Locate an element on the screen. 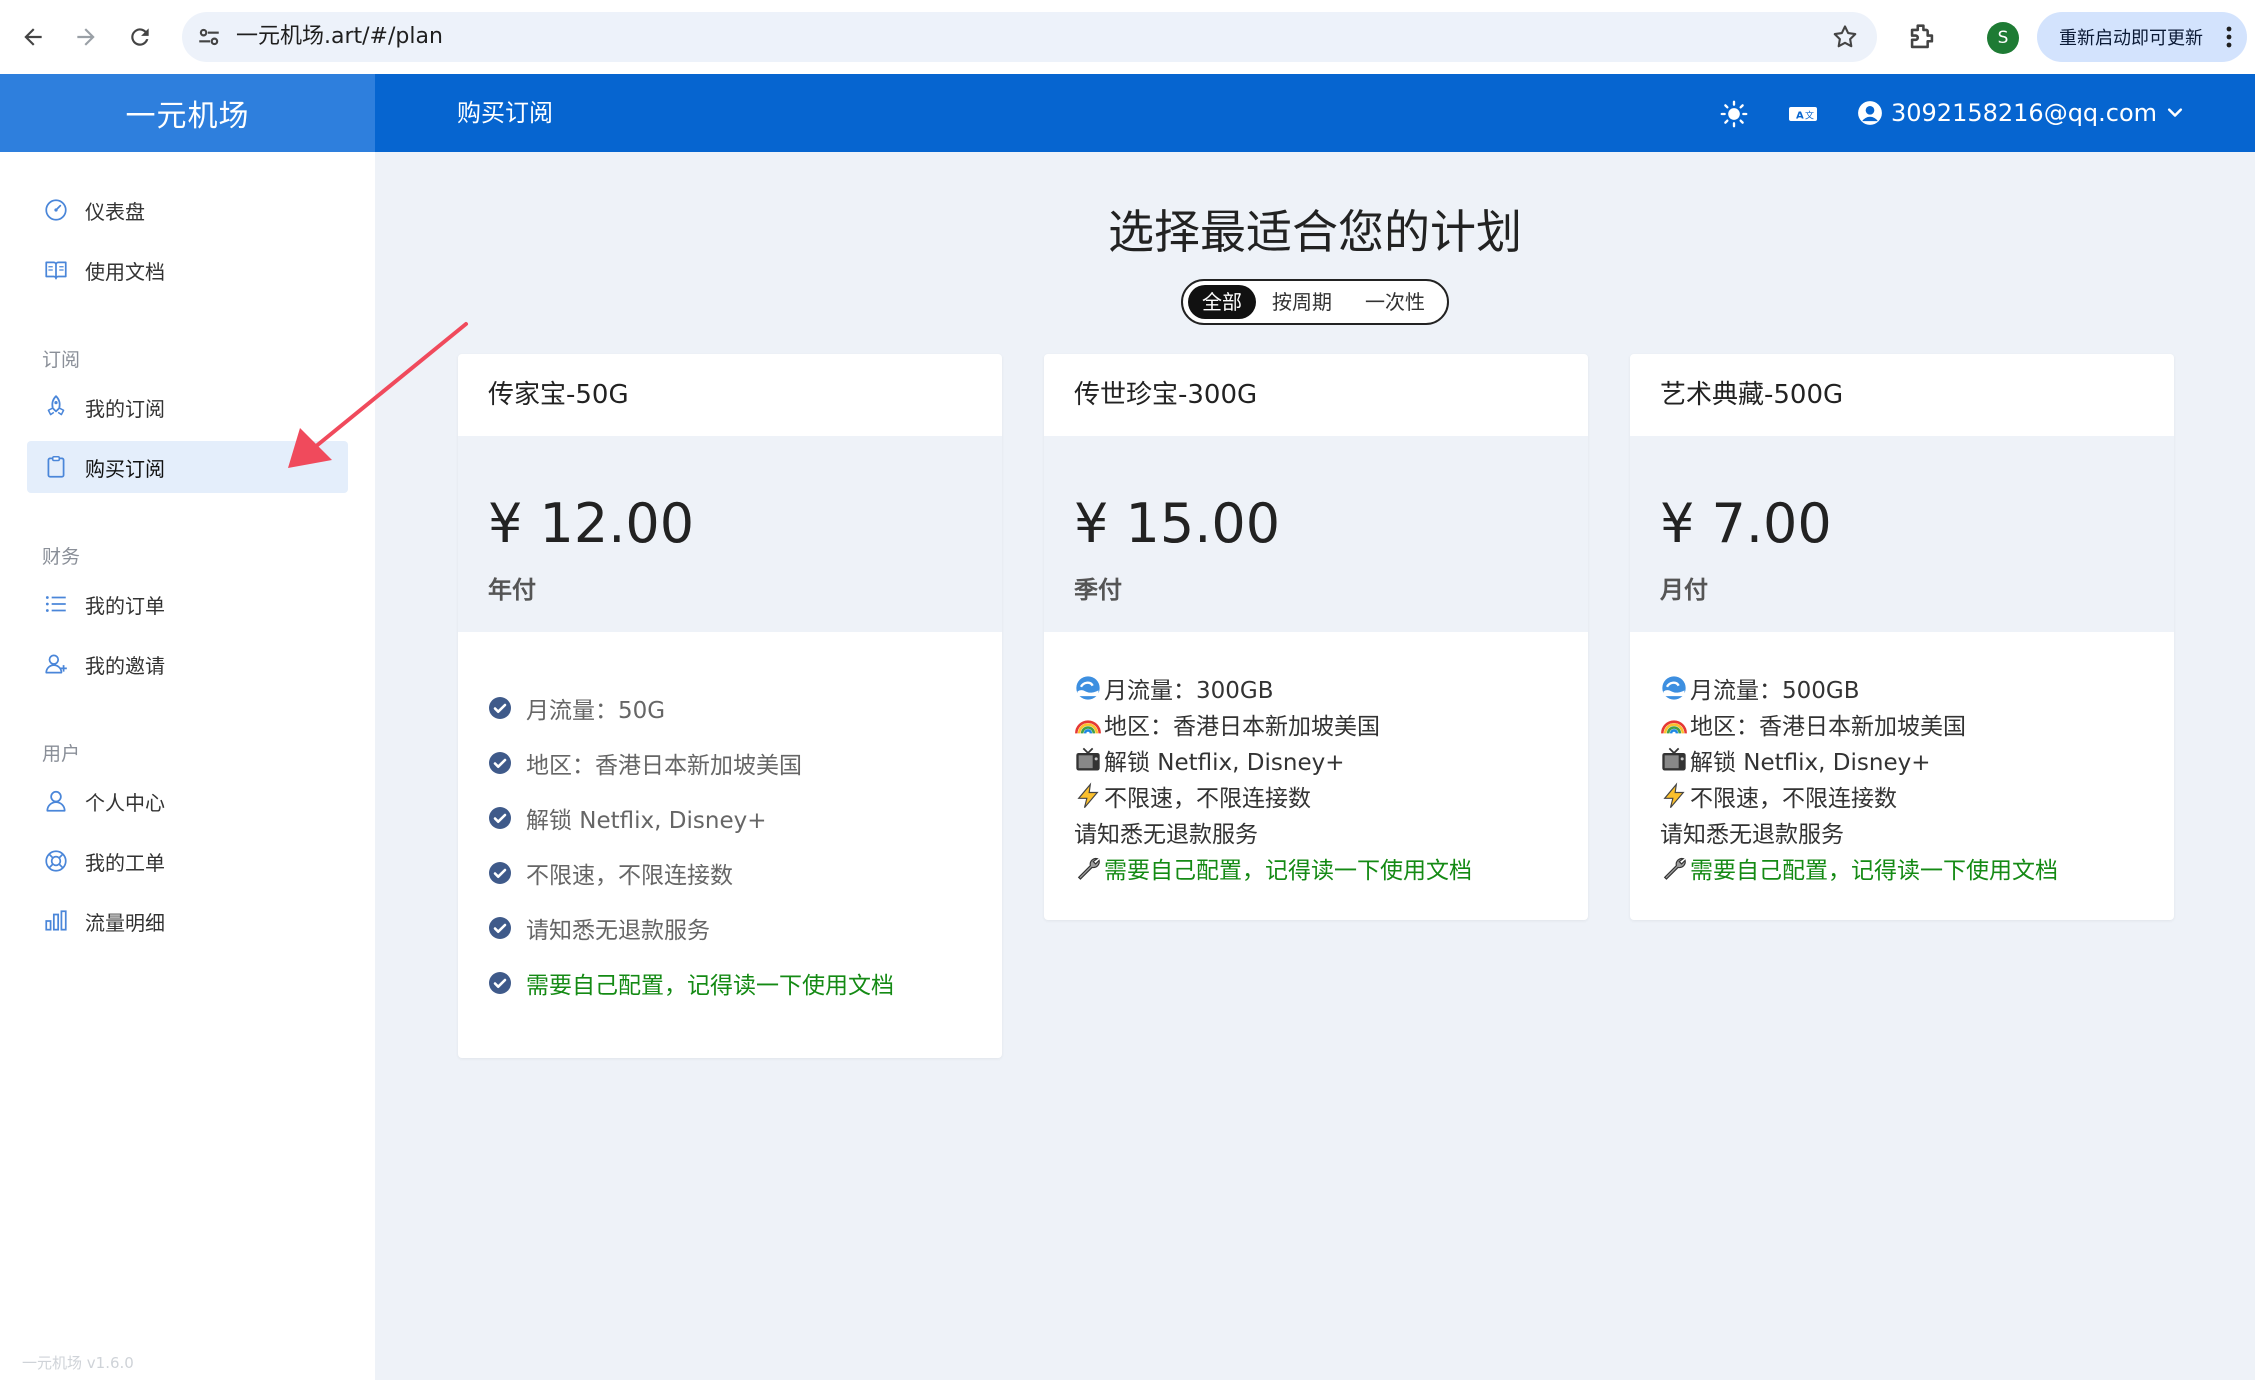  plan-price-block: ¥ 12.00 年付 is located at coordinates (730, 534).